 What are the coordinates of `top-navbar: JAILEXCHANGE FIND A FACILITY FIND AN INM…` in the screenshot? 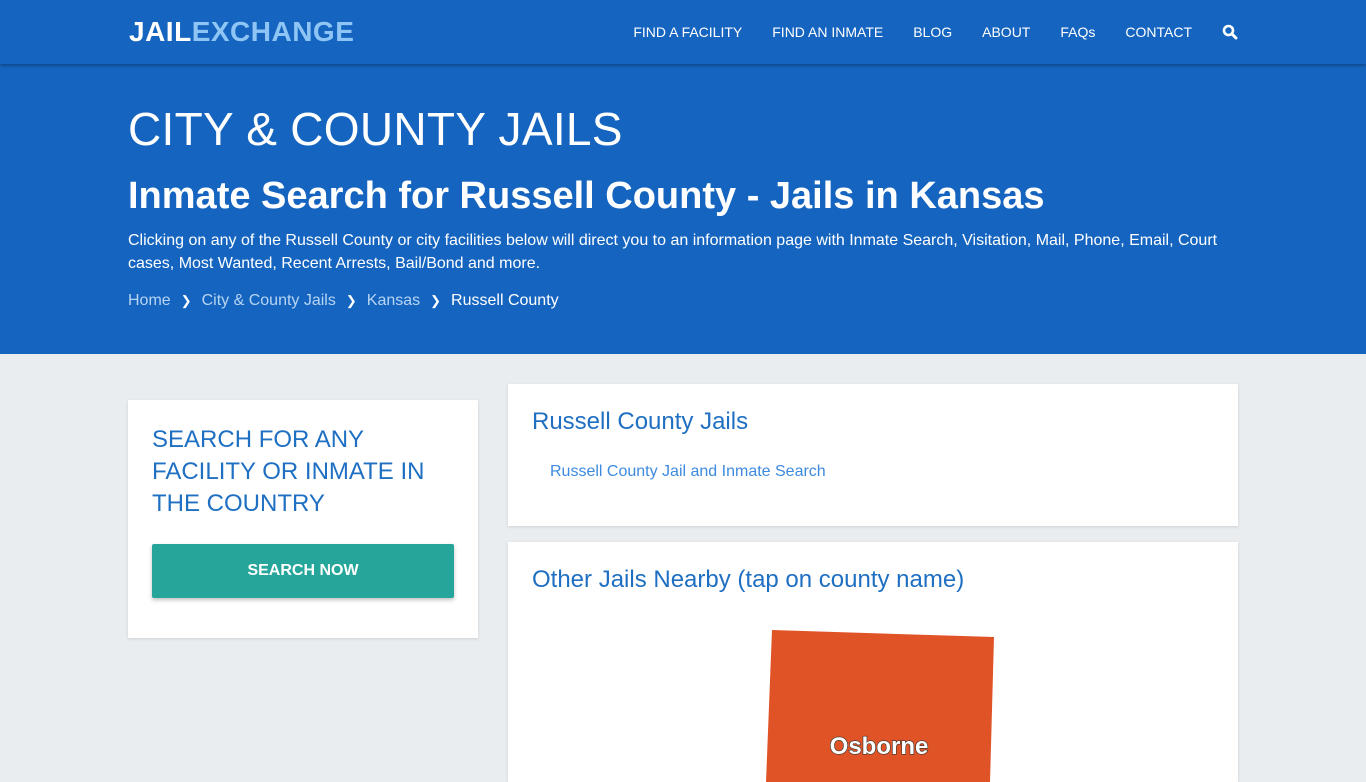 It's located at (683, 32).